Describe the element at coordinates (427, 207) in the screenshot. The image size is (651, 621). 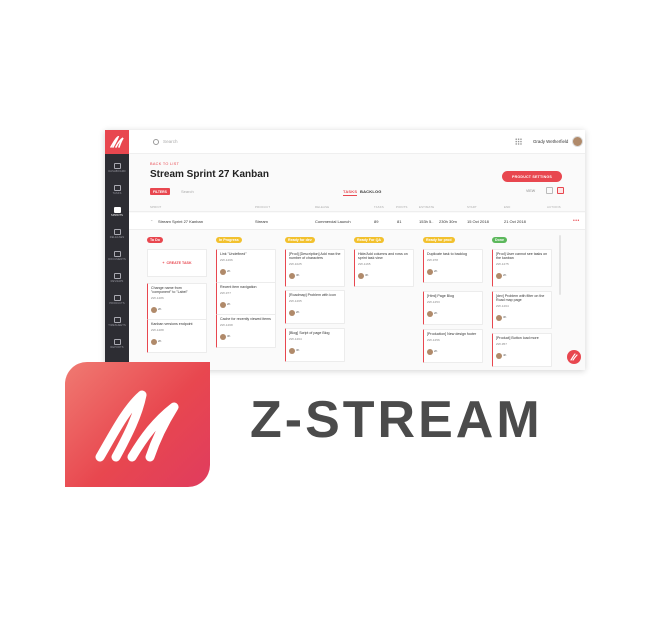
I see `col-estimate: ESTIMATE` at that location.